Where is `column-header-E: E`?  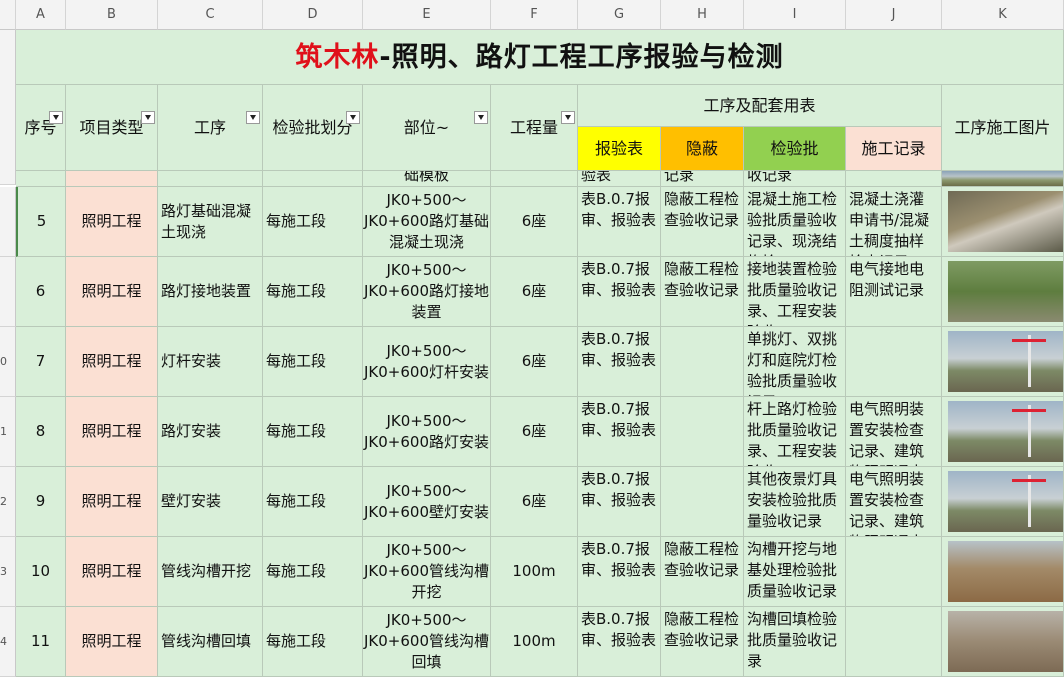 column-header-E: E is located at coordinates (427, 15).